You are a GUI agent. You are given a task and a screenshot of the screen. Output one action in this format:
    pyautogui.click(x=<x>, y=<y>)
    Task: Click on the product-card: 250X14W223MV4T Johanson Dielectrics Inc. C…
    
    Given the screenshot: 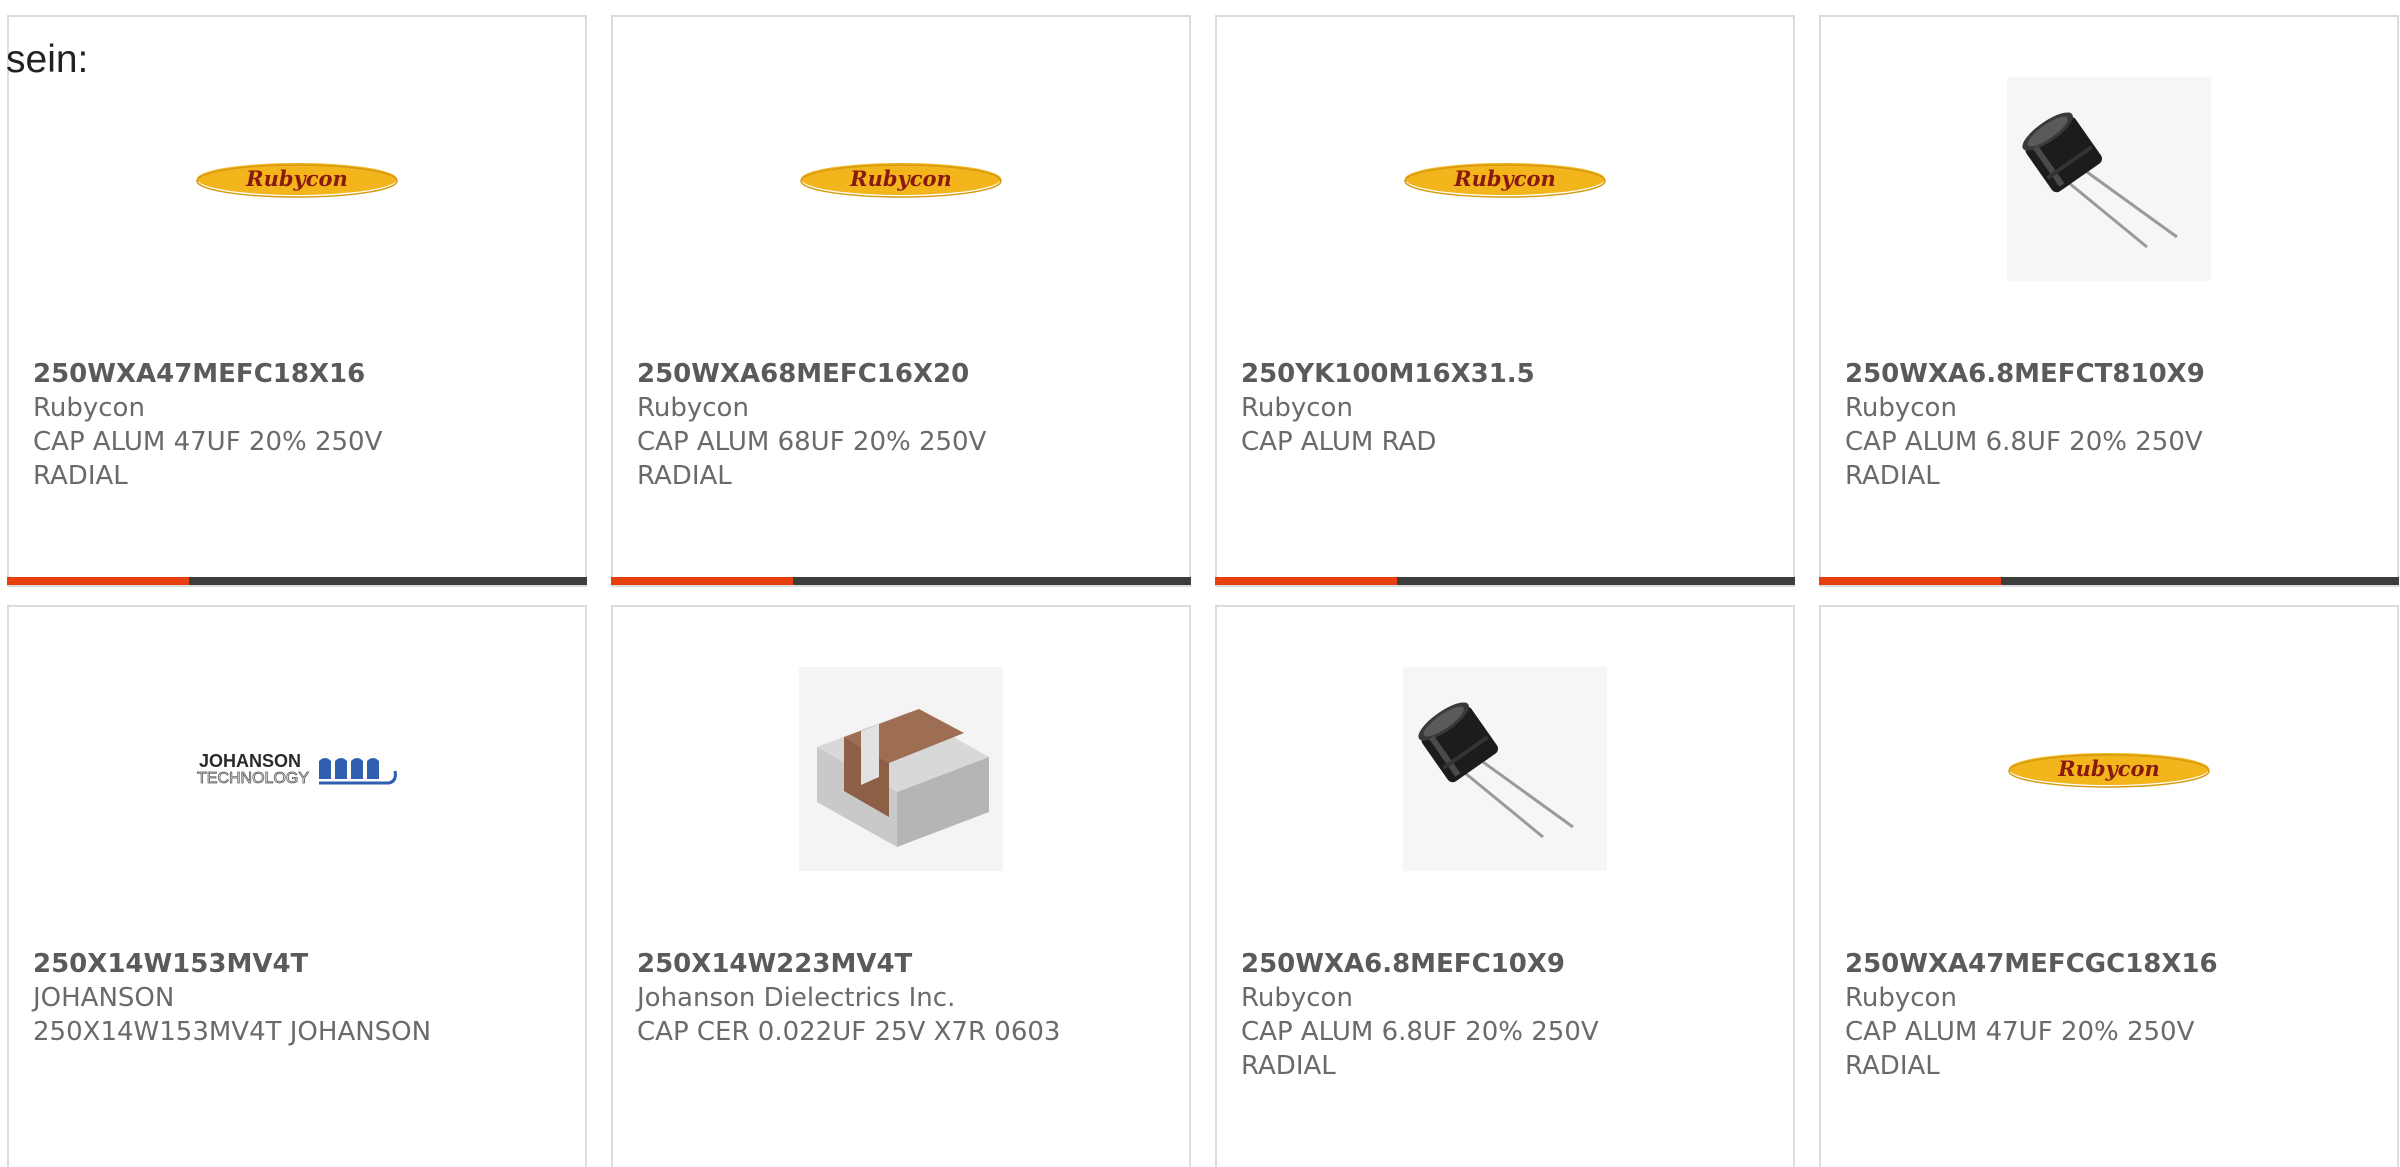 What is the action you would take?
    pyautogui.click(x=901, y=886)
    